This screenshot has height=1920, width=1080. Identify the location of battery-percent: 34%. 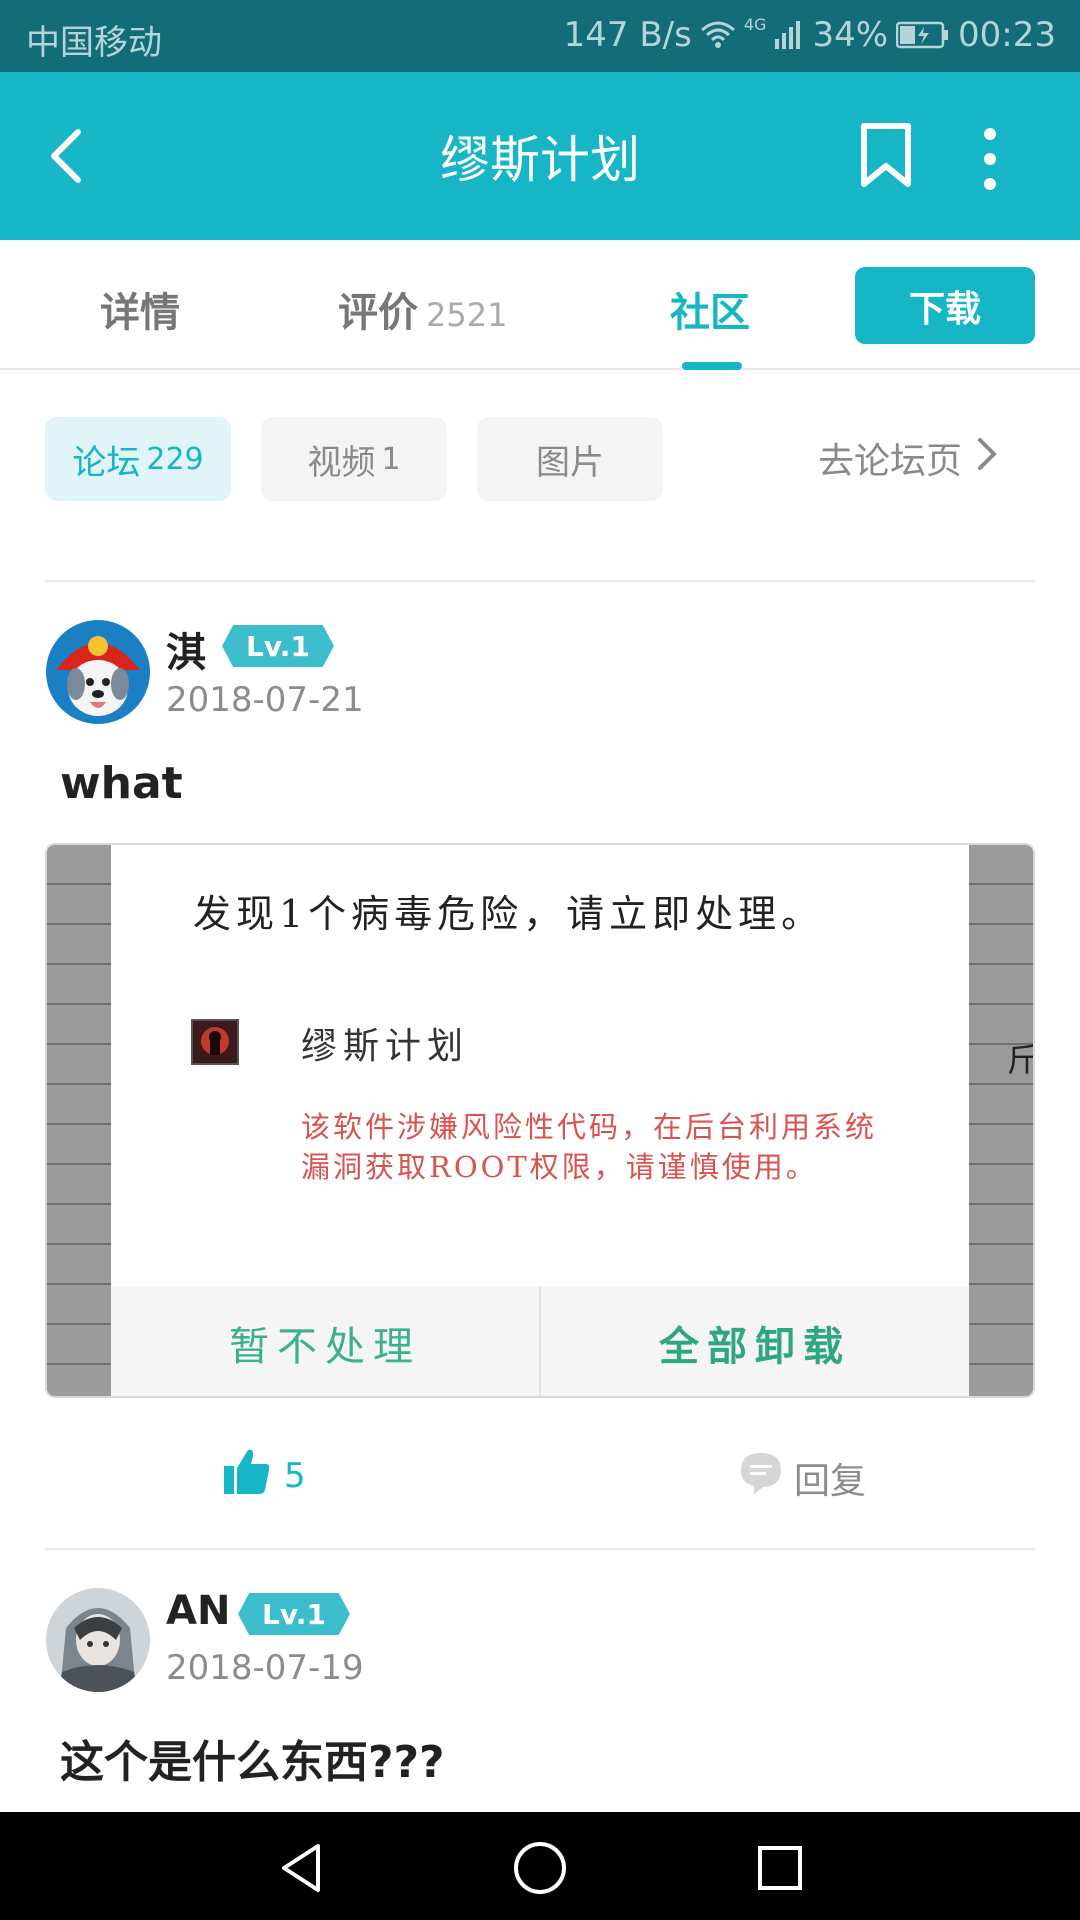
(850, 35).